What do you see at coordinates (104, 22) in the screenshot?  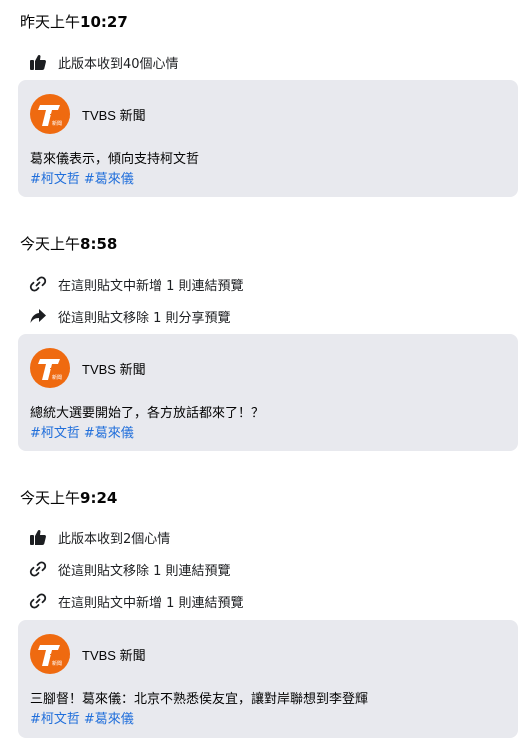 I see `timestamp-time: 10:27` at bounding box center [104, 22].